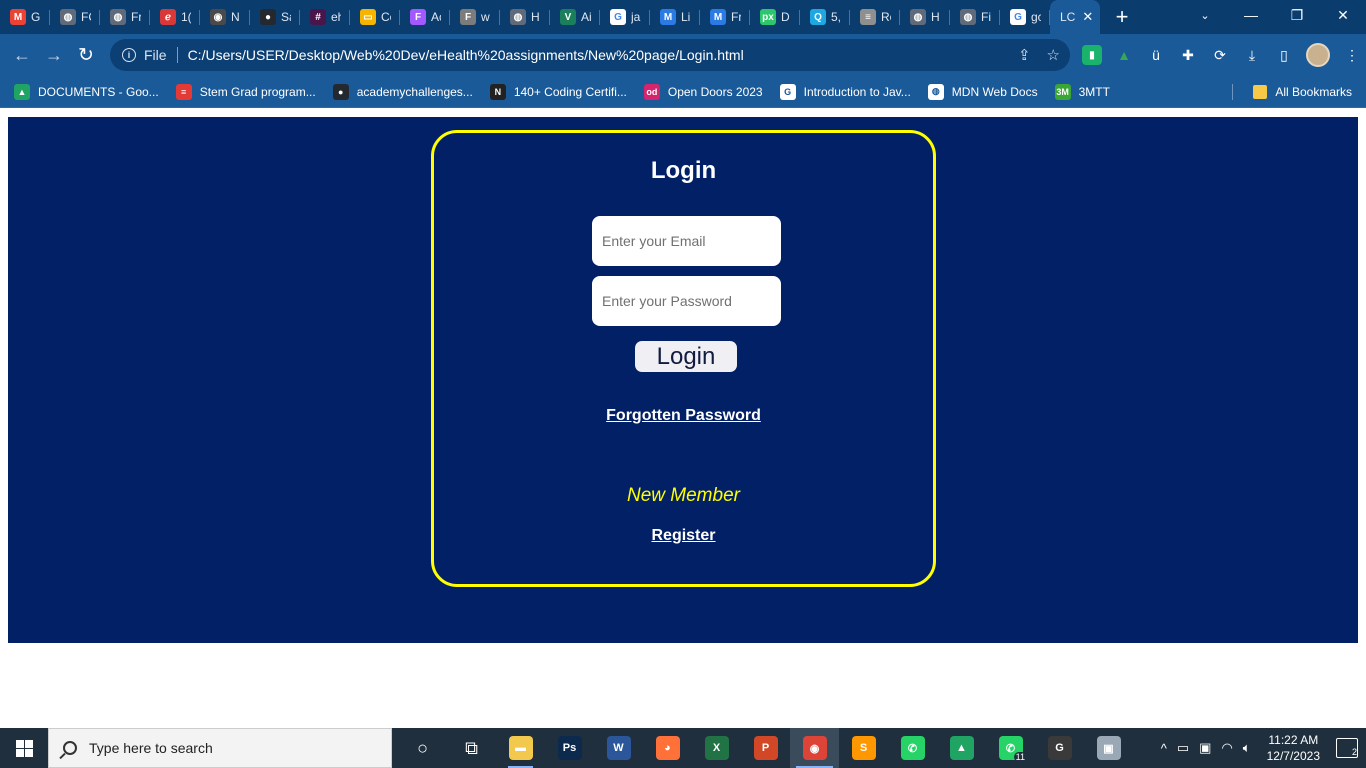  Describe the element at coordinates (1252, 55) in the screenshot. I see `download-icon: ⤓` at that location.